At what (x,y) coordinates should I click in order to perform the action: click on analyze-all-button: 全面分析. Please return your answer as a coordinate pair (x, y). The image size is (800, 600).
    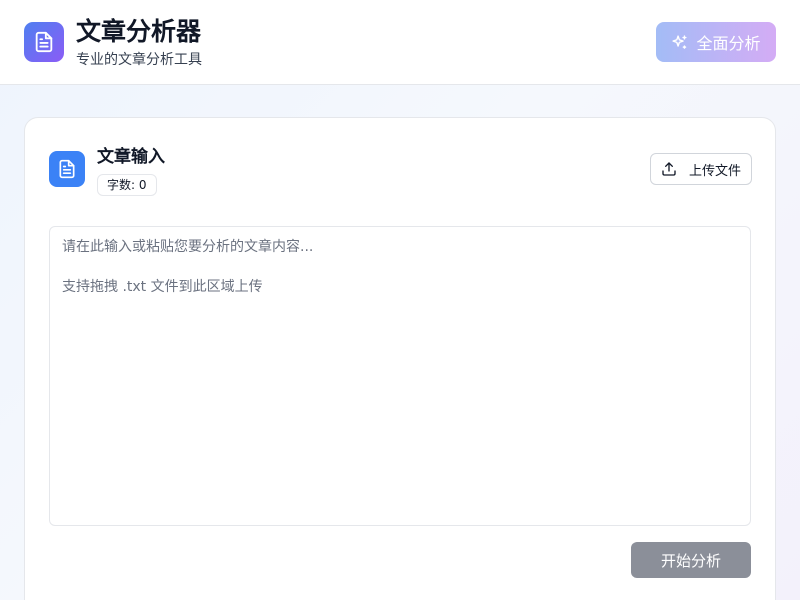
    Looking at the image, I should click on (716, 42).